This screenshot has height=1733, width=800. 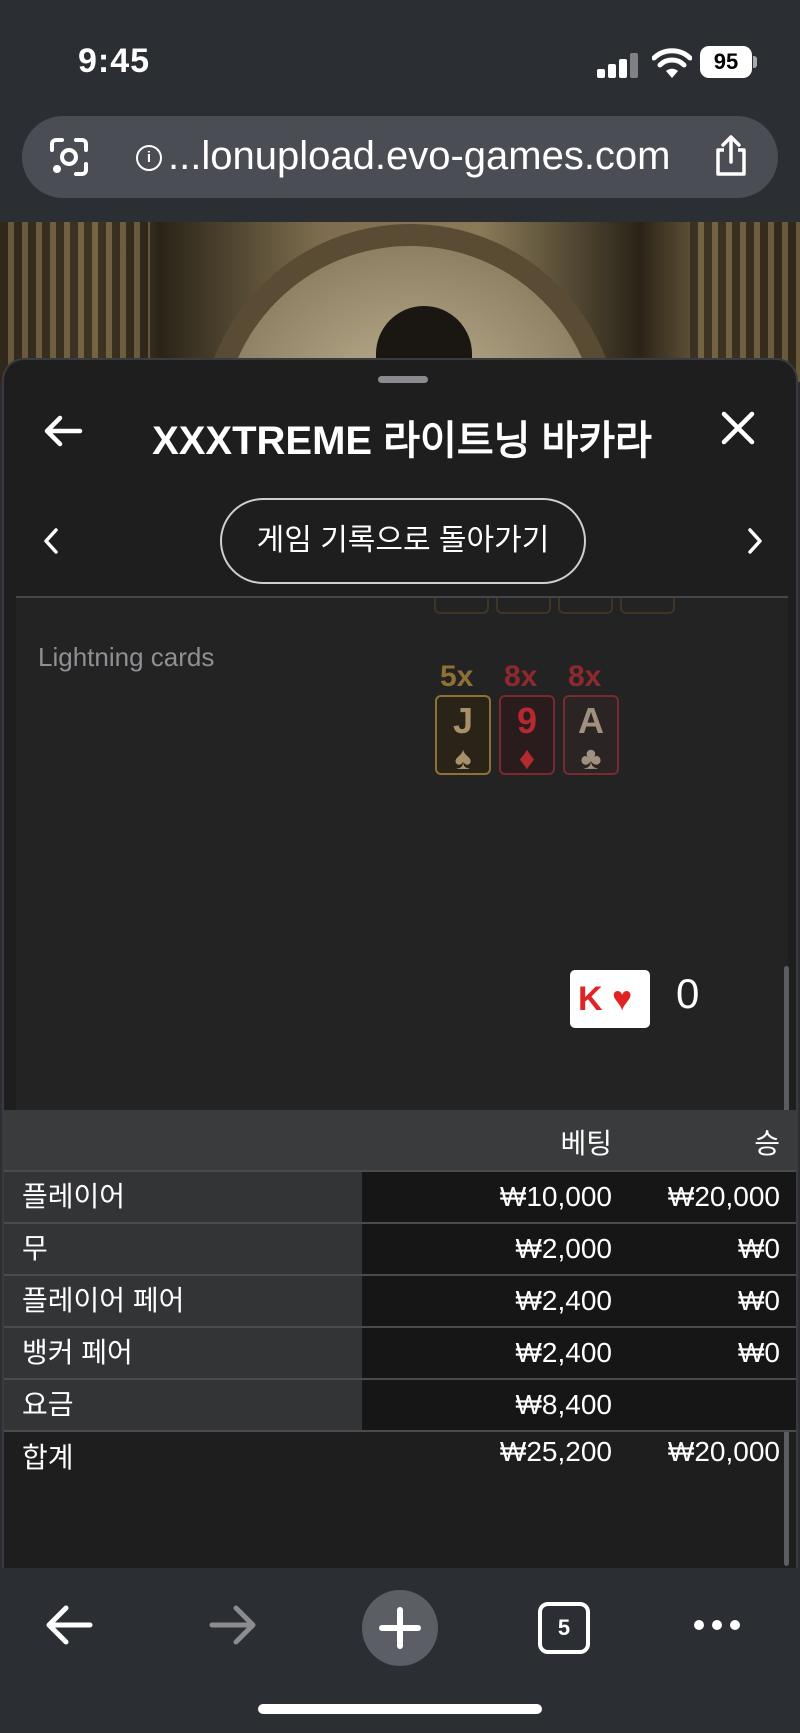 What do you see at coordinates (400, 1140) in the screenshot?
I see `table-header: 베팅 승` at bounding box center [400, 1140].